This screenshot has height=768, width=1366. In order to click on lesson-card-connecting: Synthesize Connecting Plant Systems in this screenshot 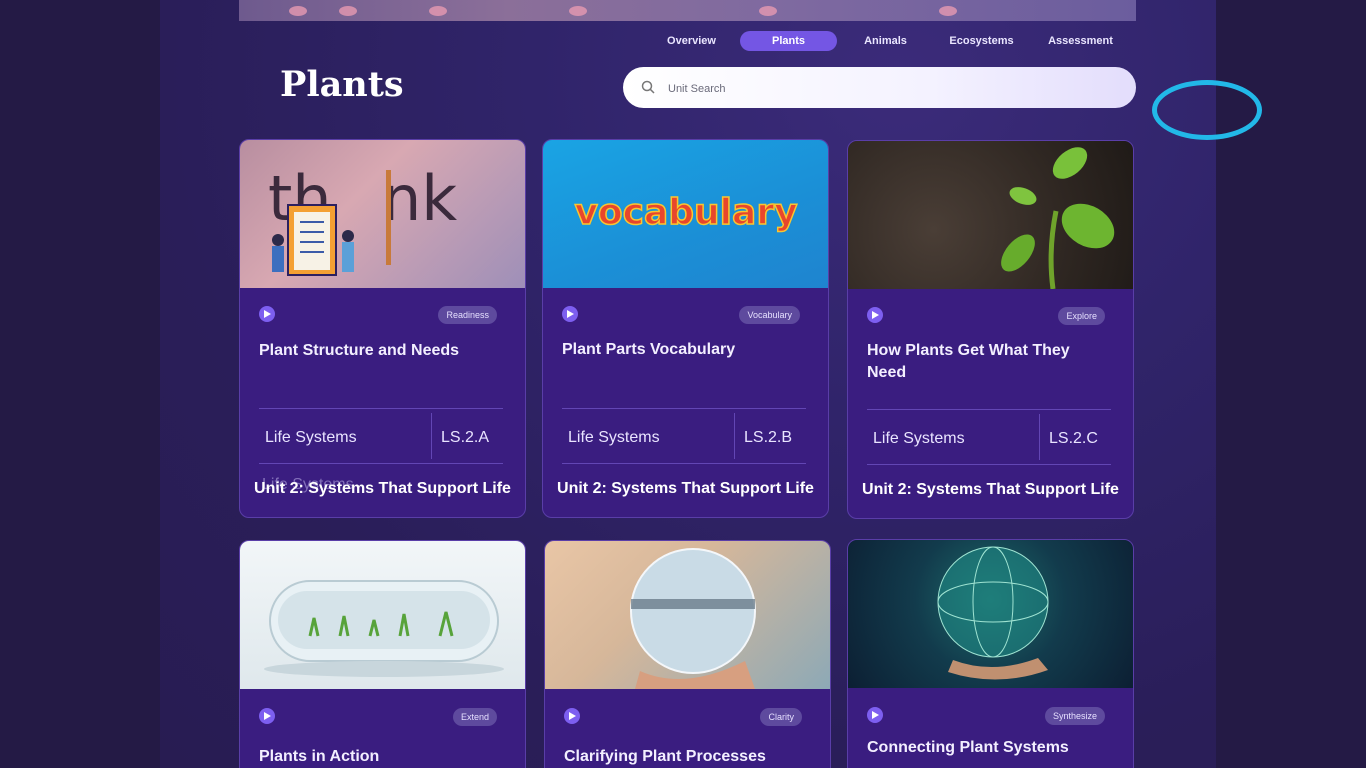, I will do `click(990, 653)`.